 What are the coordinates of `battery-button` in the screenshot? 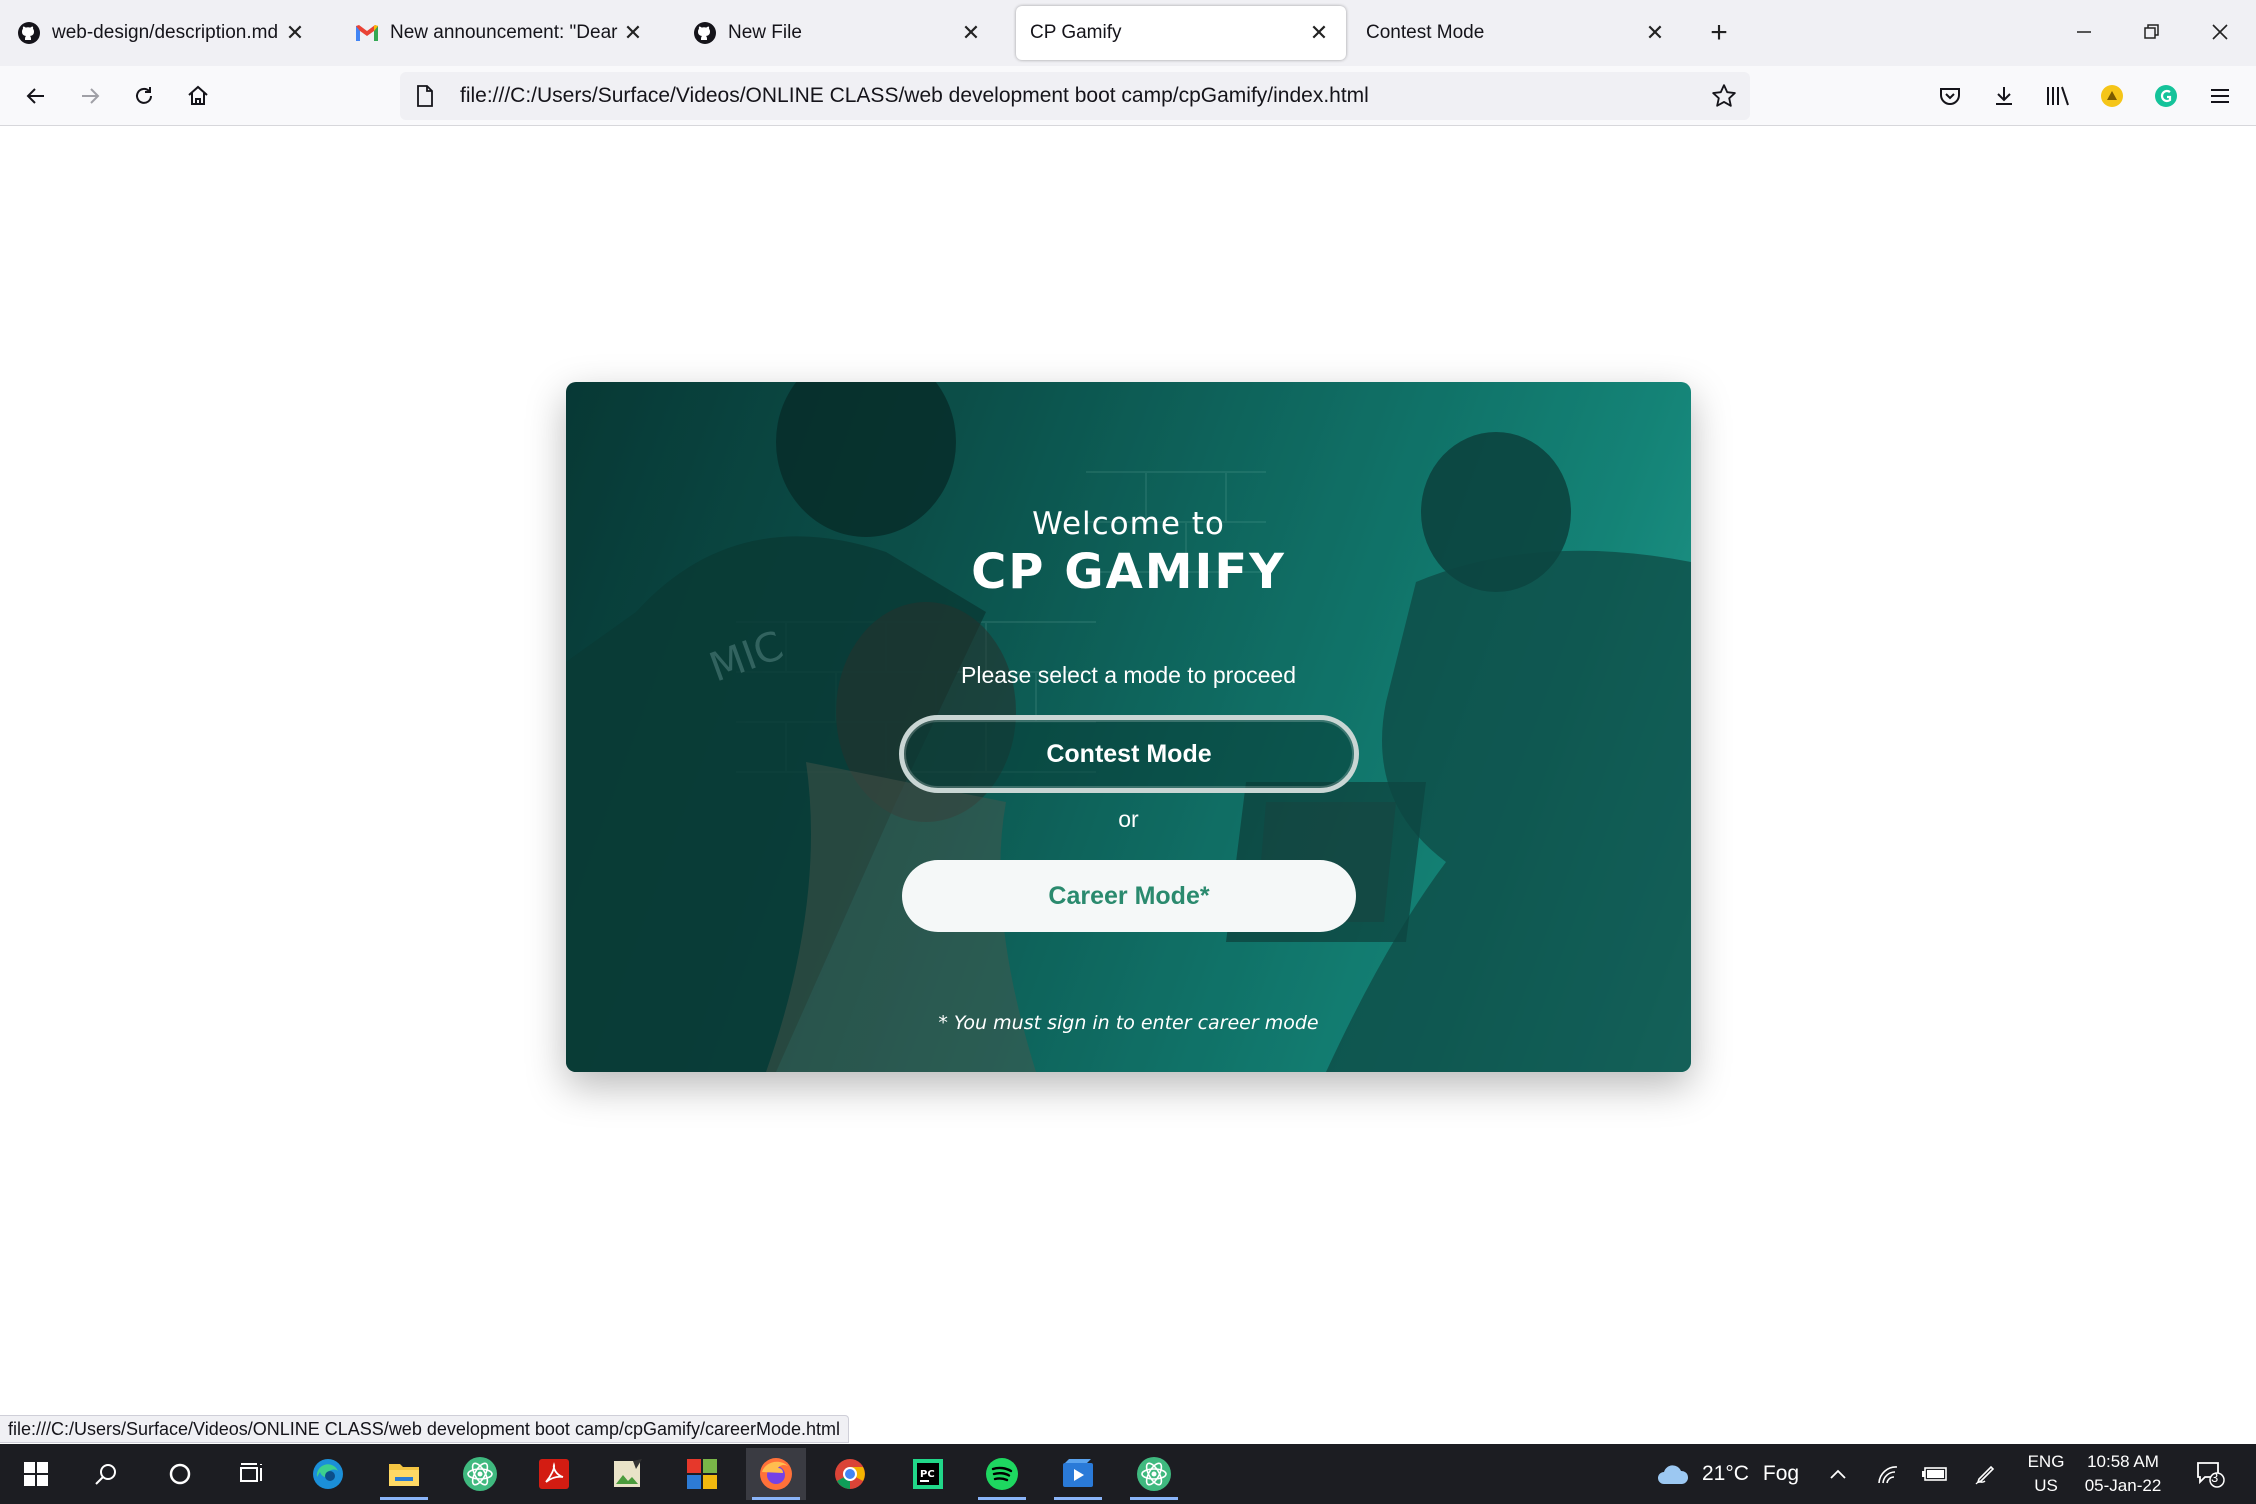 It's located at (1936, 1474).